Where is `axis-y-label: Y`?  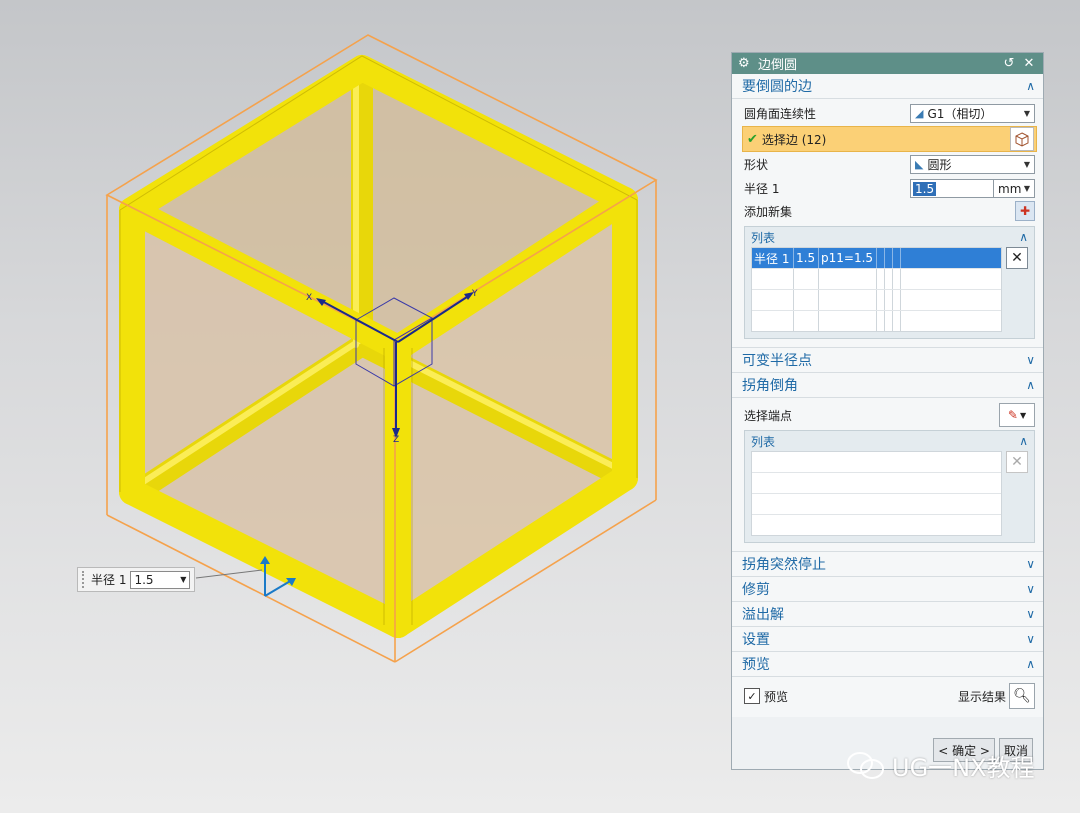 axis-y-label: Y is located at coordinates (474, 294).